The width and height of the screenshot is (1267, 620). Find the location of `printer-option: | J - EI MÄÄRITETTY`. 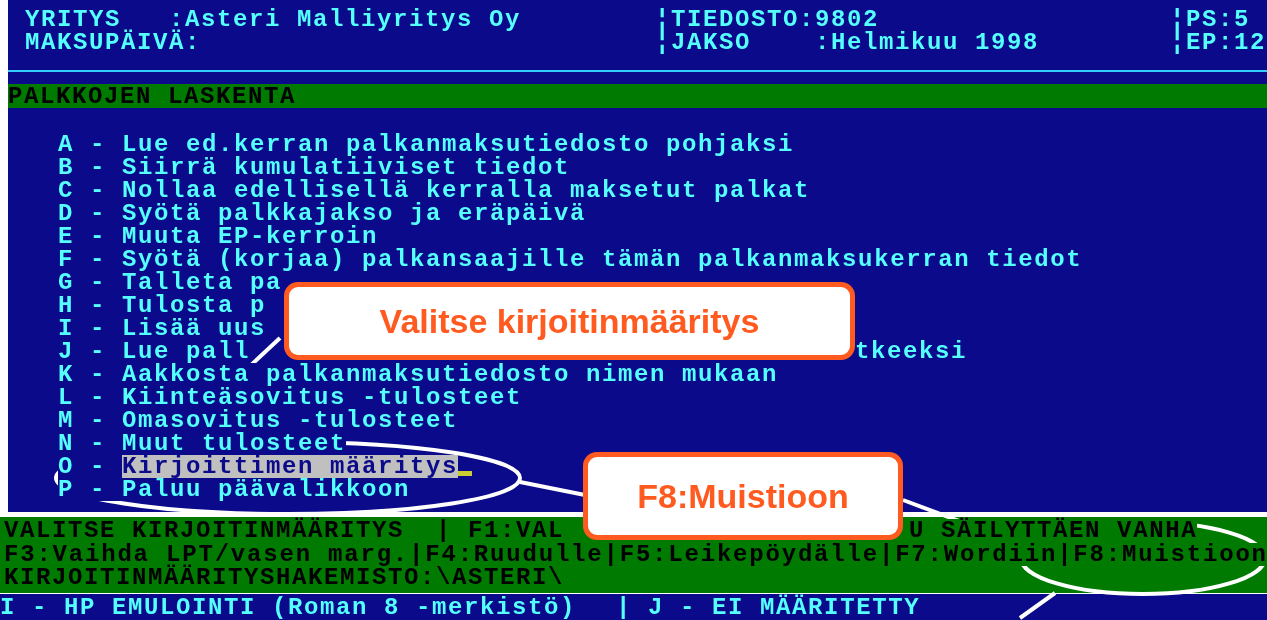

printer-option: | J - EI MÄÄRITETTY is located at coordinates (768, 607).